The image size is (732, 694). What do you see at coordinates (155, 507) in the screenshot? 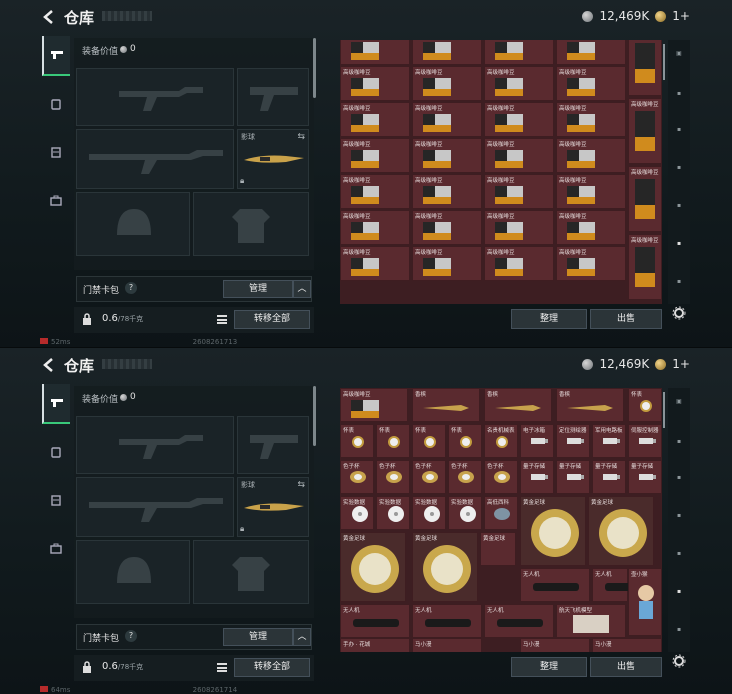
I see `secondary-weapon-slot` at bounding box center [155, 507].